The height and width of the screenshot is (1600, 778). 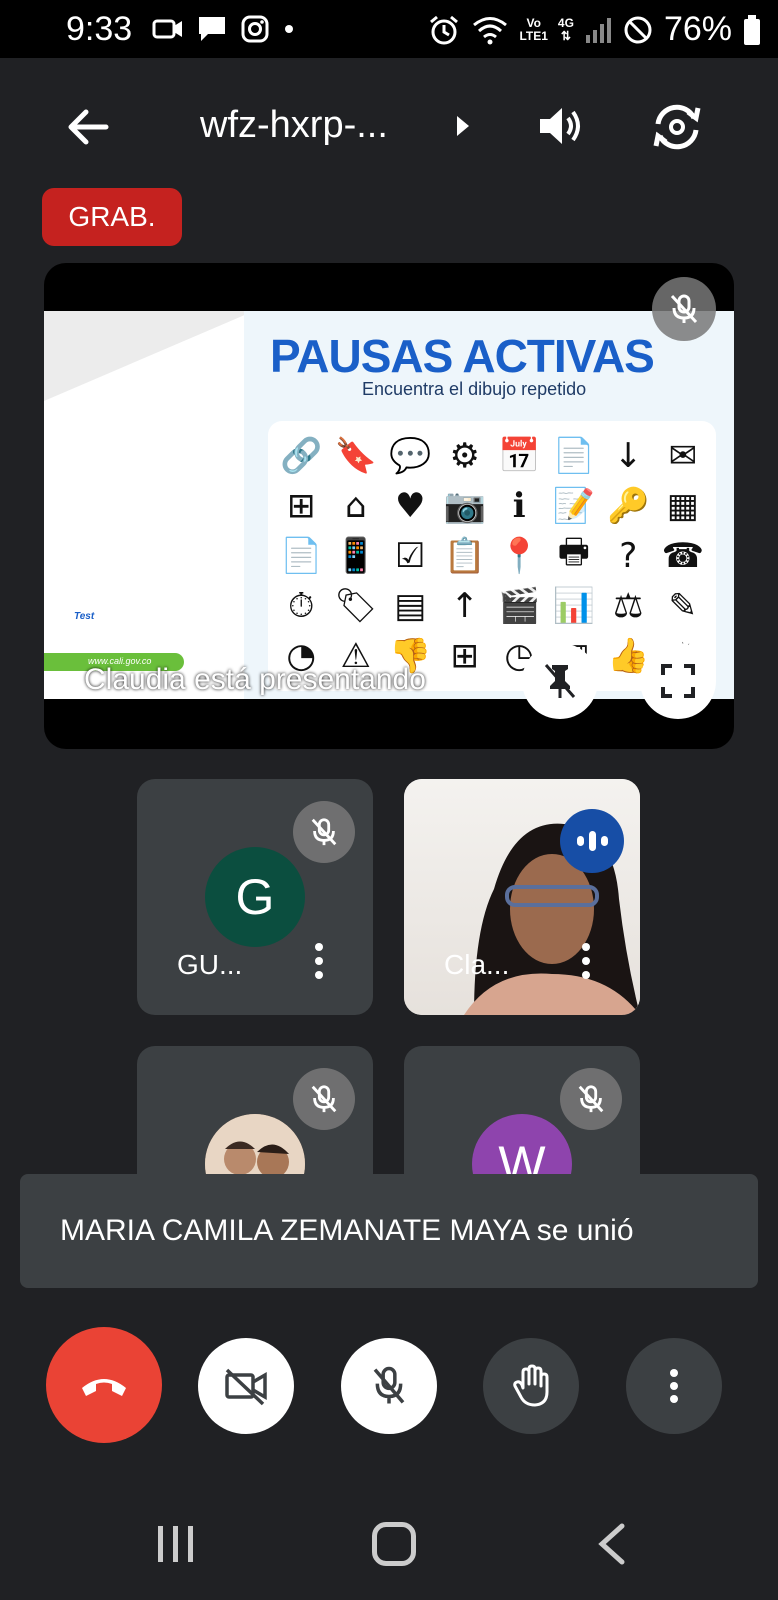 What do you see at coordinates (355, 456) in the screenshot?
I see `slide-grid-symbol: 🔖` at bounding box center [355, 456].